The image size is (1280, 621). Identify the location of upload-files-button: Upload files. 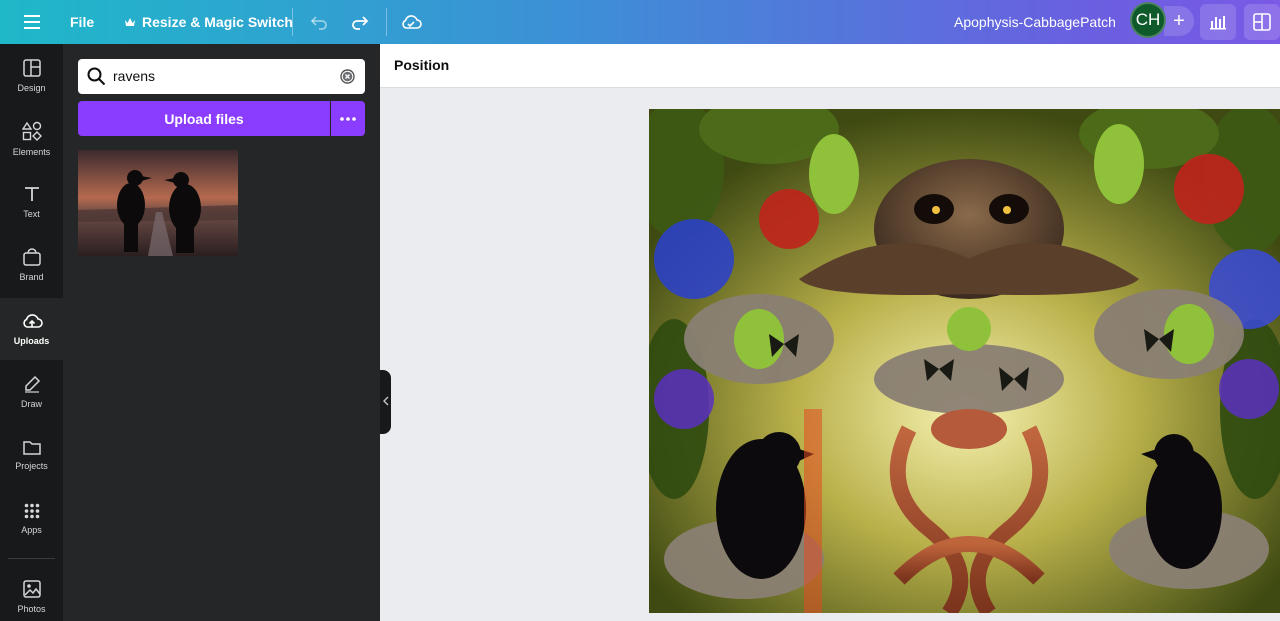
(204, 118).